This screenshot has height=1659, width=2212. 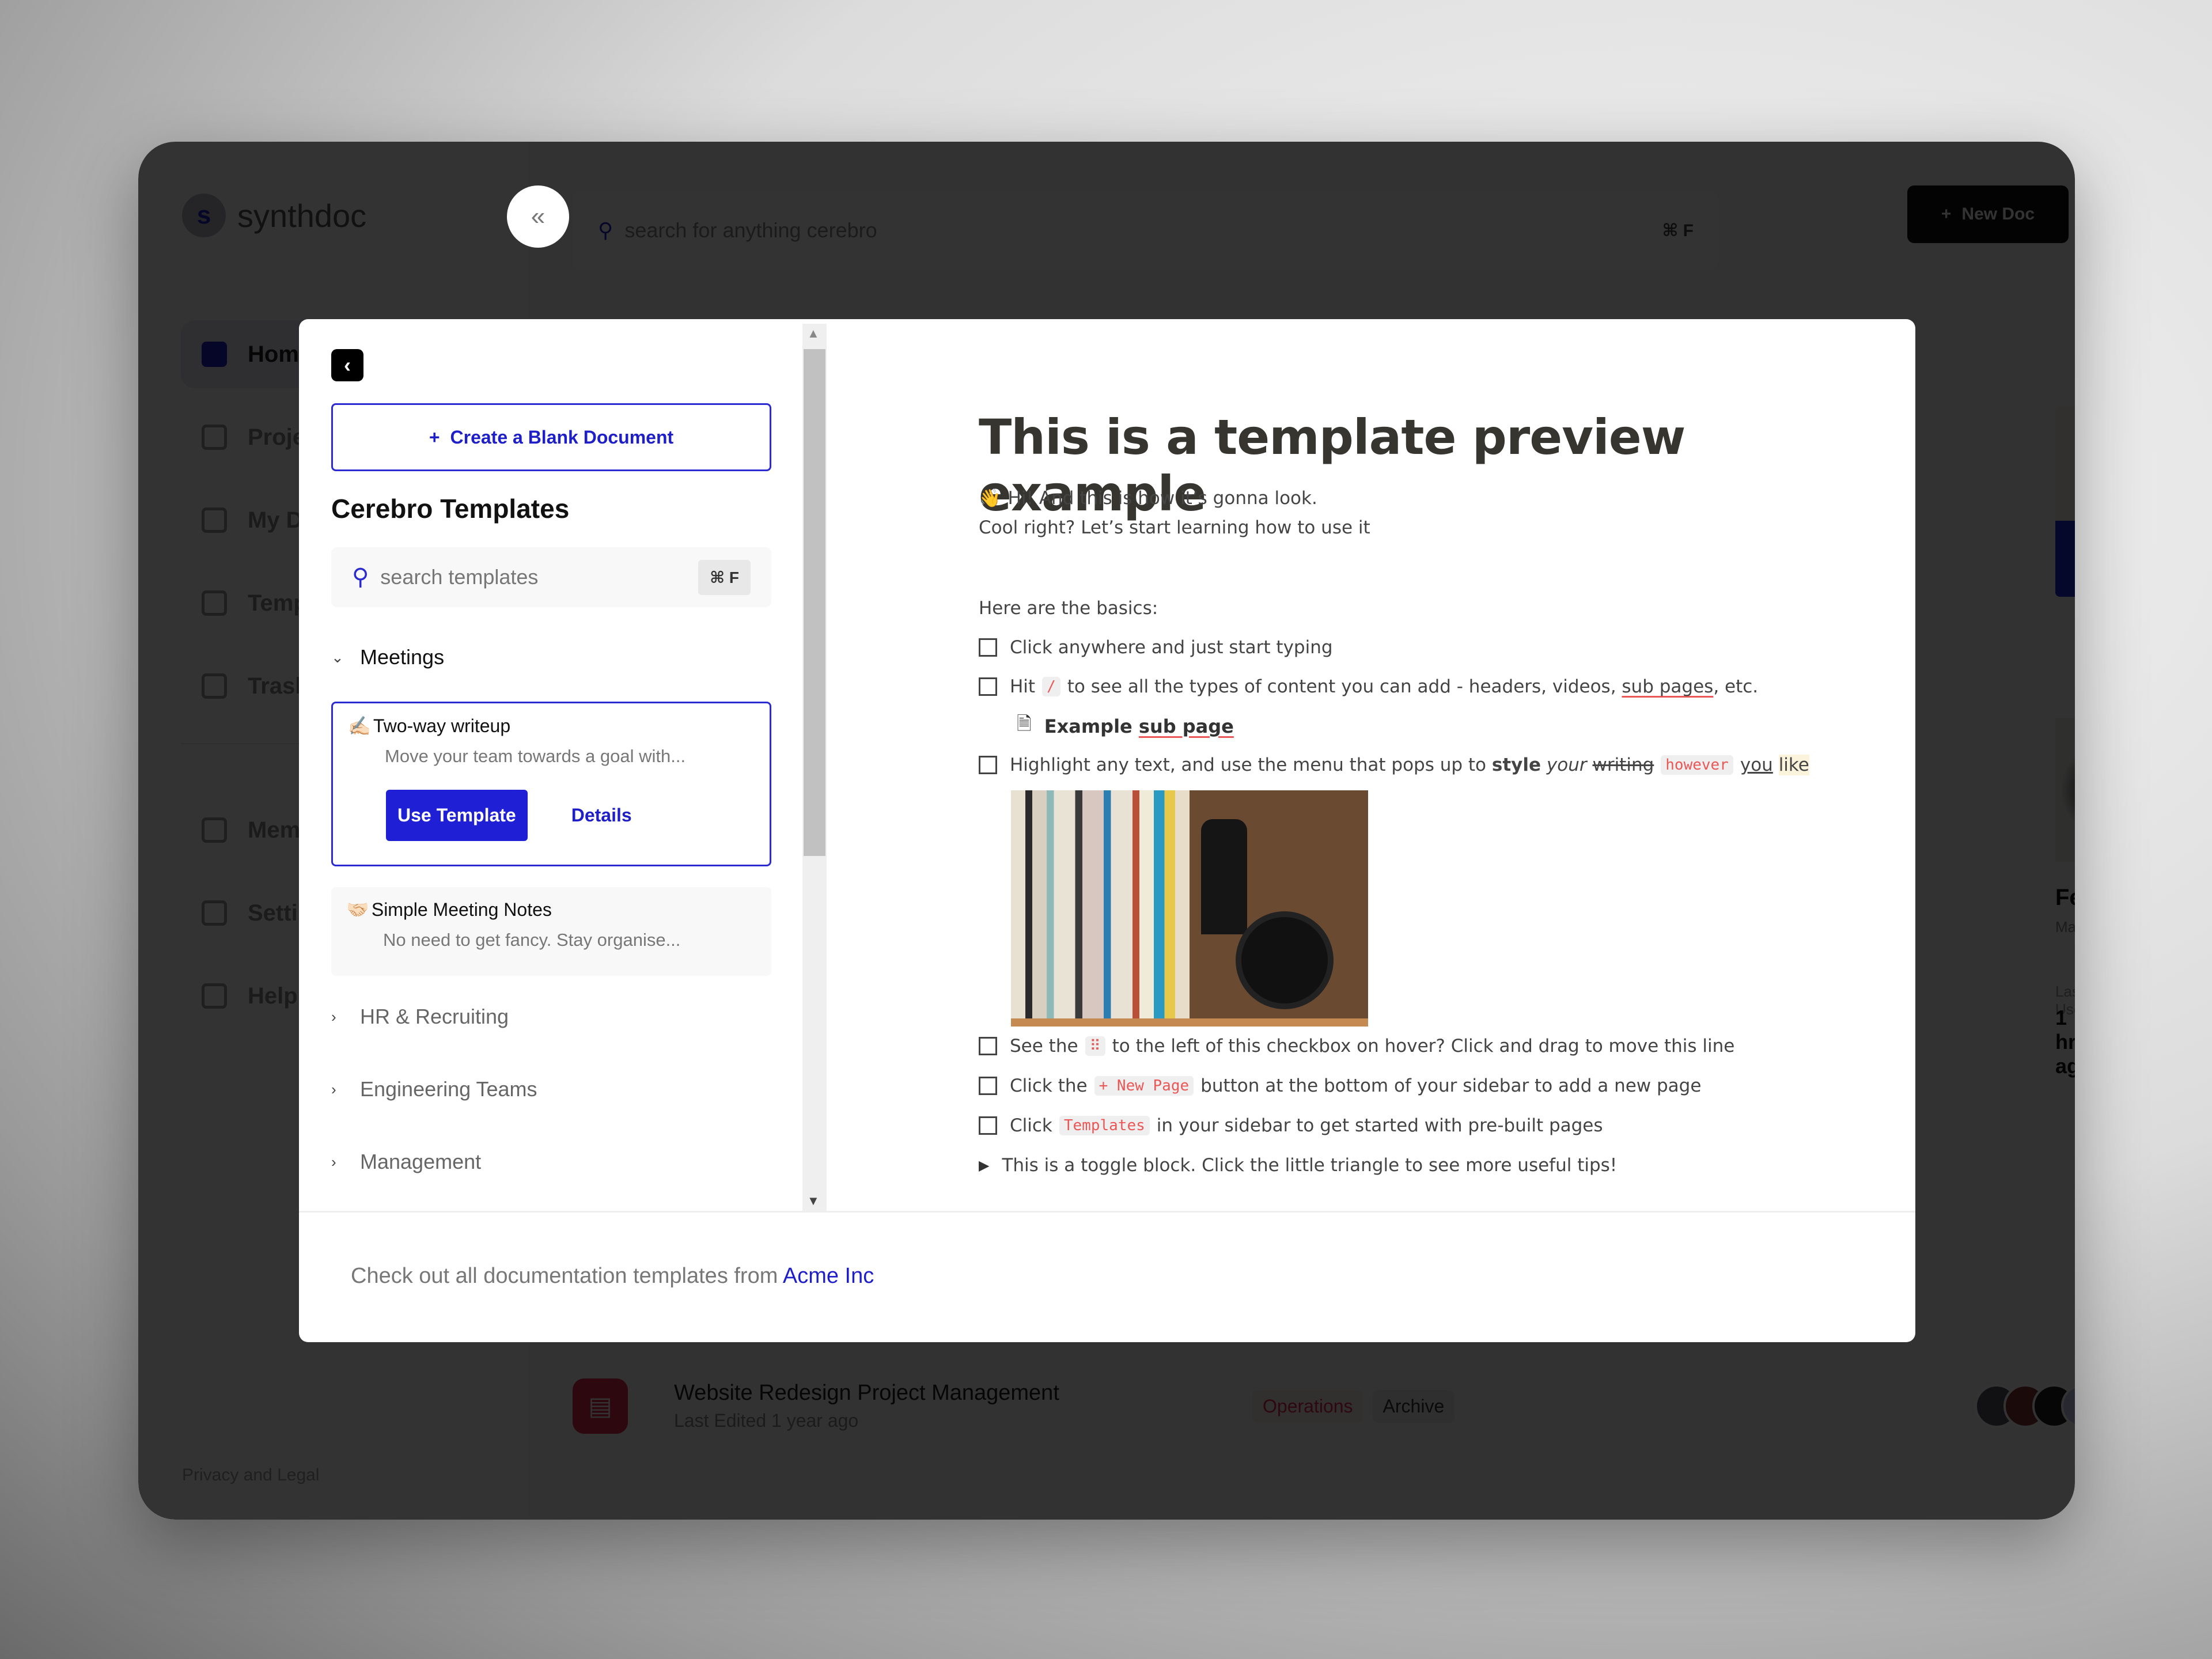 What do you see at coordinates (814, 602) in the screenshot?
I see `scrollbar-thumb` at bounding box center [814, 602].